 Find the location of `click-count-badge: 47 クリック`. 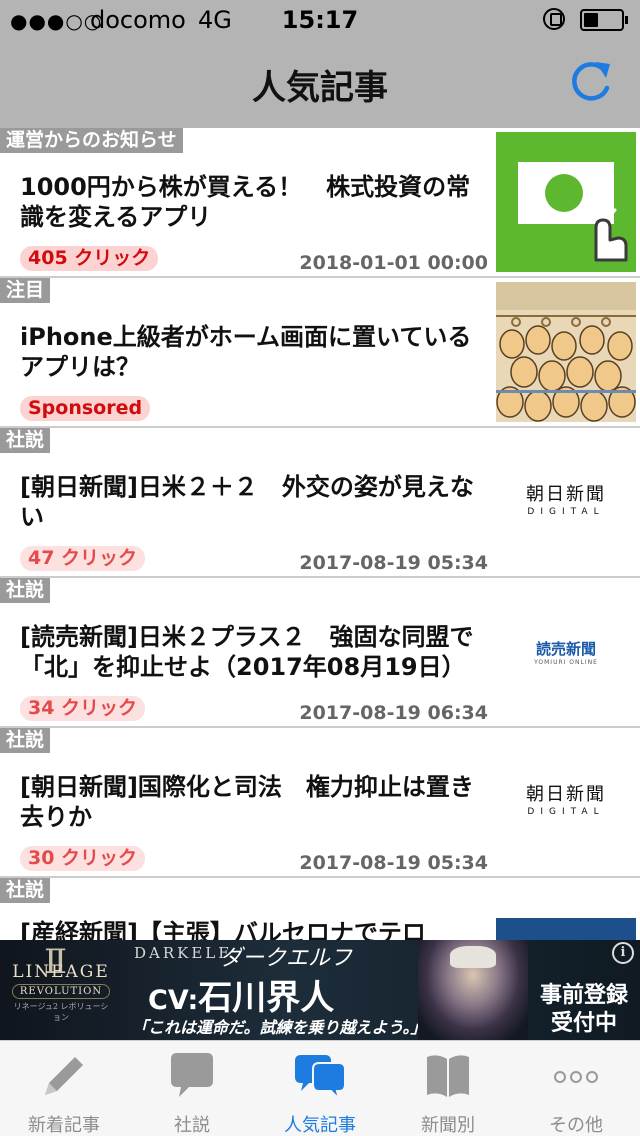

click-count-badge: 47 クリック is located at coordinates (83, 558).